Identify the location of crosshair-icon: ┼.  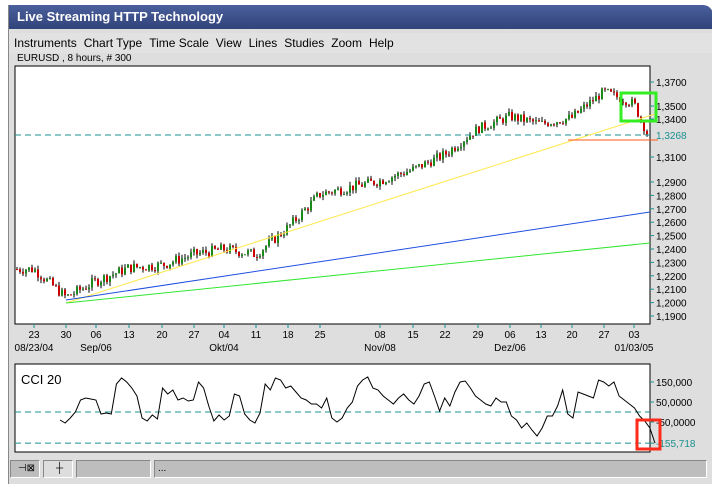
(58, 469).